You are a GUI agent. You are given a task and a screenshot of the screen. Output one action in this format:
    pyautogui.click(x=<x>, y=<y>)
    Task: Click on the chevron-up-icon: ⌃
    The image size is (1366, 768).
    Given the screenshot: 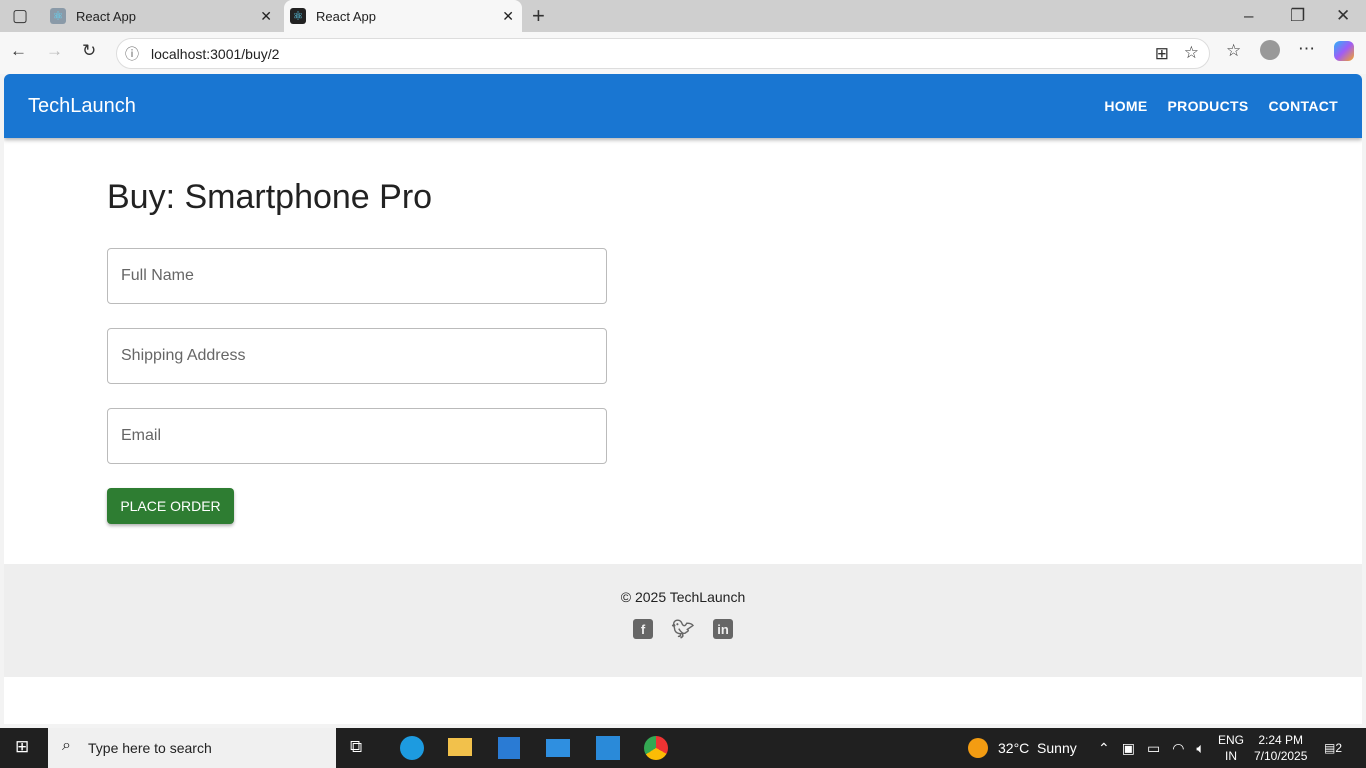 What is the action you would take?
    pyautogui.click(x=1104, y=748)
    